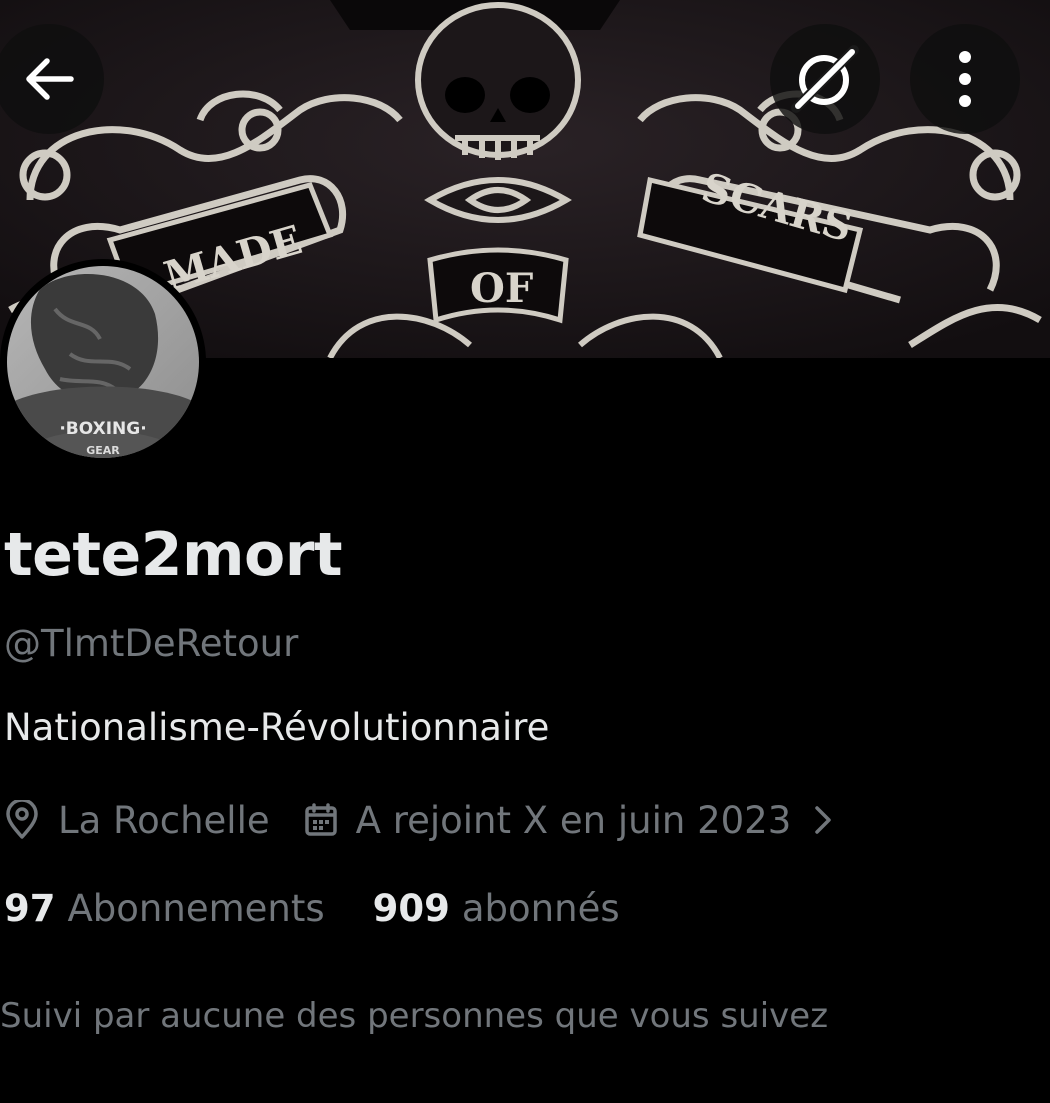  Describe the element at coordinates (30, 908) in the screenshot. I see `following-count: 97` at that location.